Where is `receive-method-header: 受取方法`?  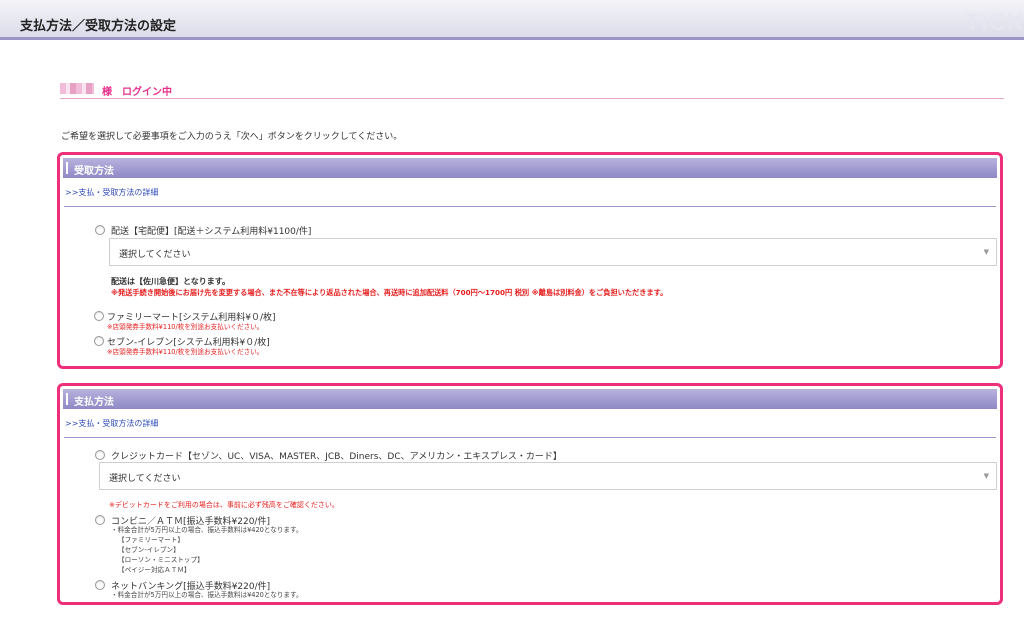 receive-method-header: 受取方法 is located at coordinates (530, 168).